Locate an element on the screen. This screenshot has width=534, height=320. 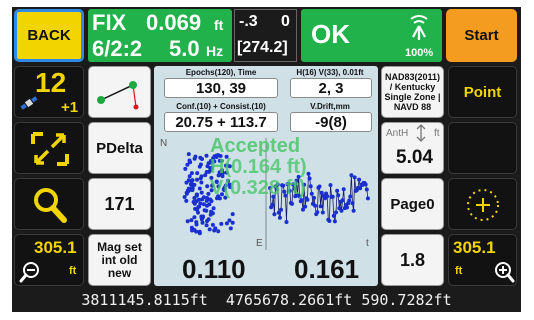
satellites-button: 12 +1 is located at coordinates (49, 92).